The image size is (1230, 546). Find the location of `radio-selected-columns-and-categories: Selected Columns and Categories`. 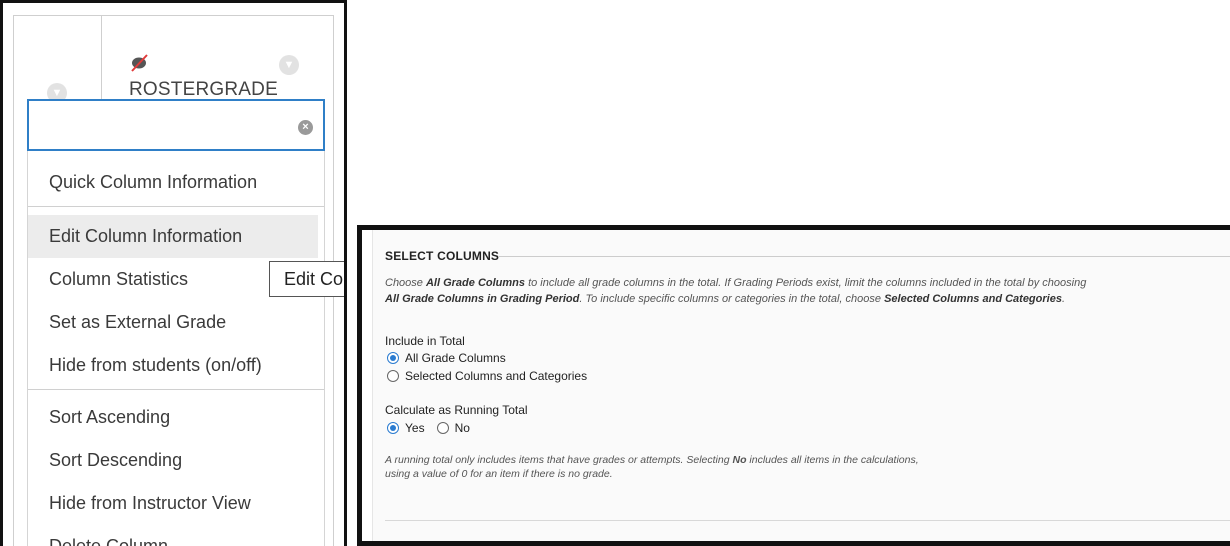

radio-selected-columns-and-categories: Selected Columns and Categories is located at coordinates (487, 376).